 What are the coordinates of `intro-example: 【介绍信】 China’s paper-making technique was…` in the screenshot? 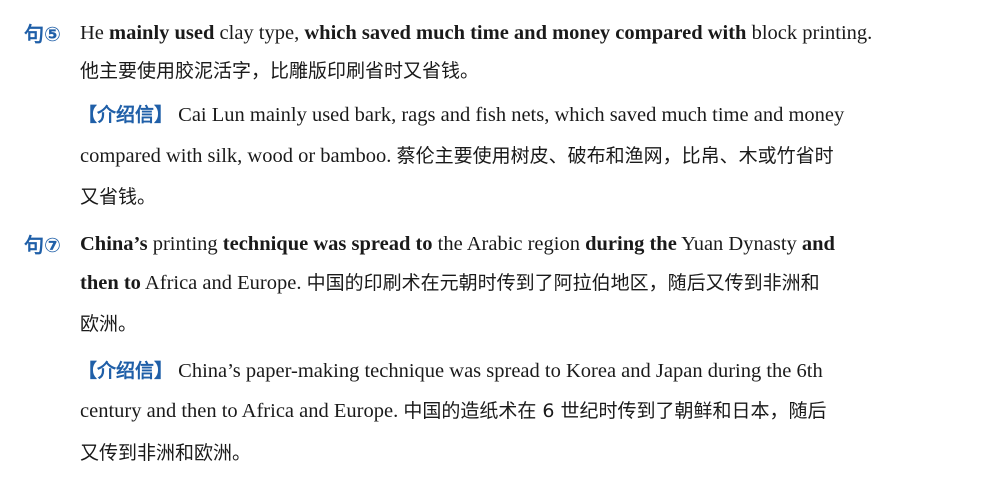 It's located at (450, 371).